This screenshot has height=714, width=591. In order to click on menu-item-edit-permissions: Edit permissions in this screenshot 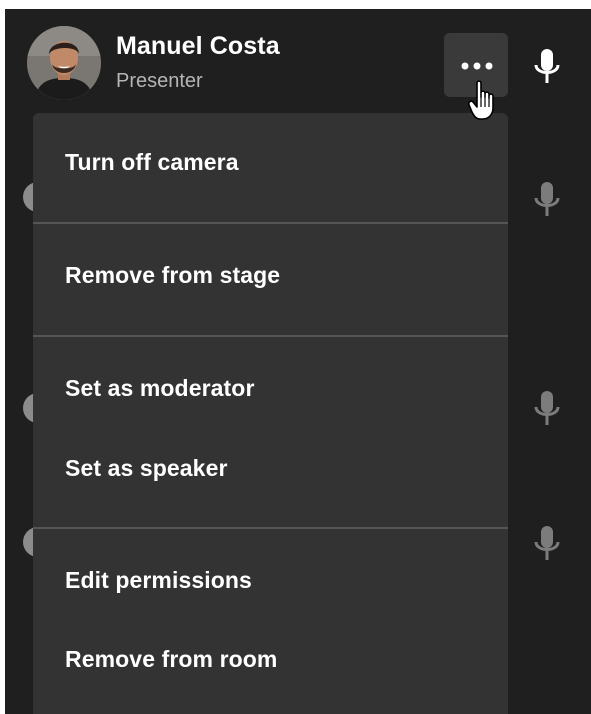, I will do `click(270, 583)`.